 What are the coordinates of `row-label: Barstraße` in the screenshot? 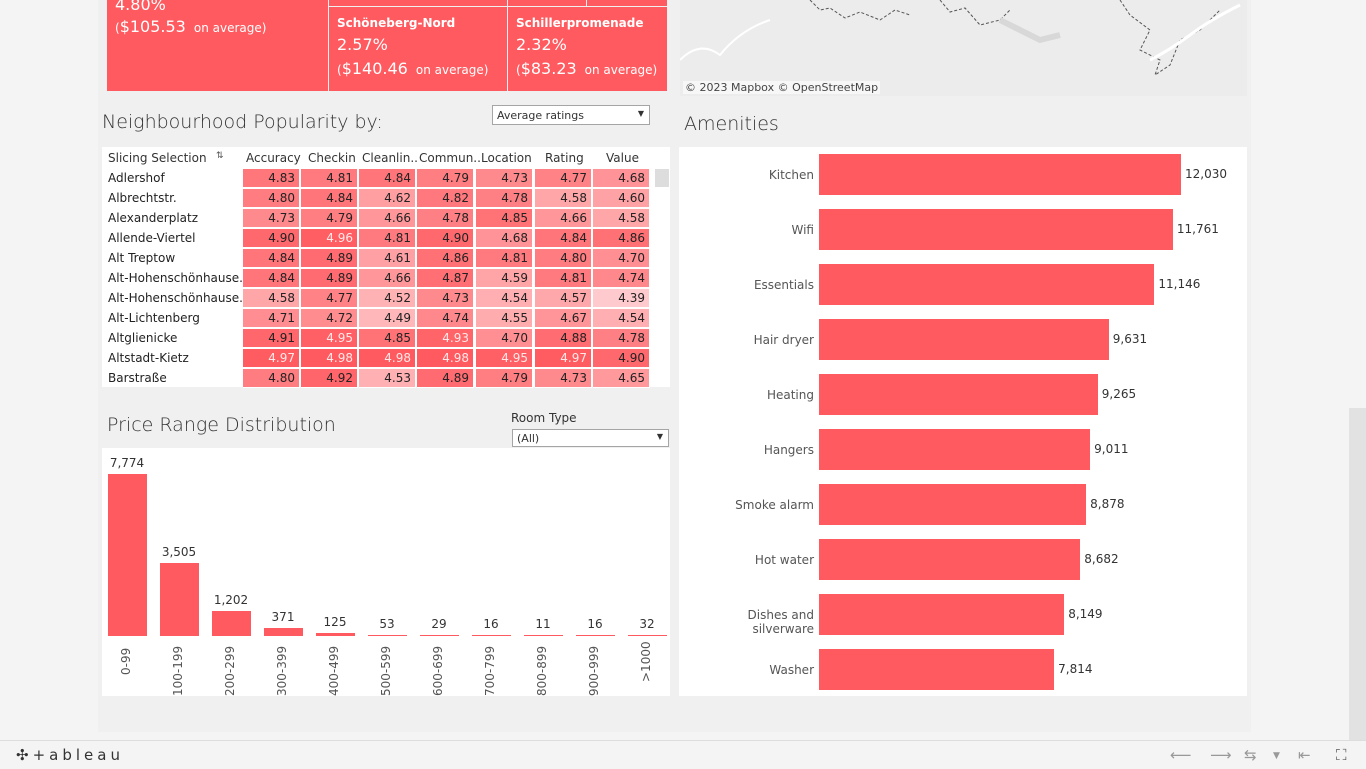 It's located at (137, 378).